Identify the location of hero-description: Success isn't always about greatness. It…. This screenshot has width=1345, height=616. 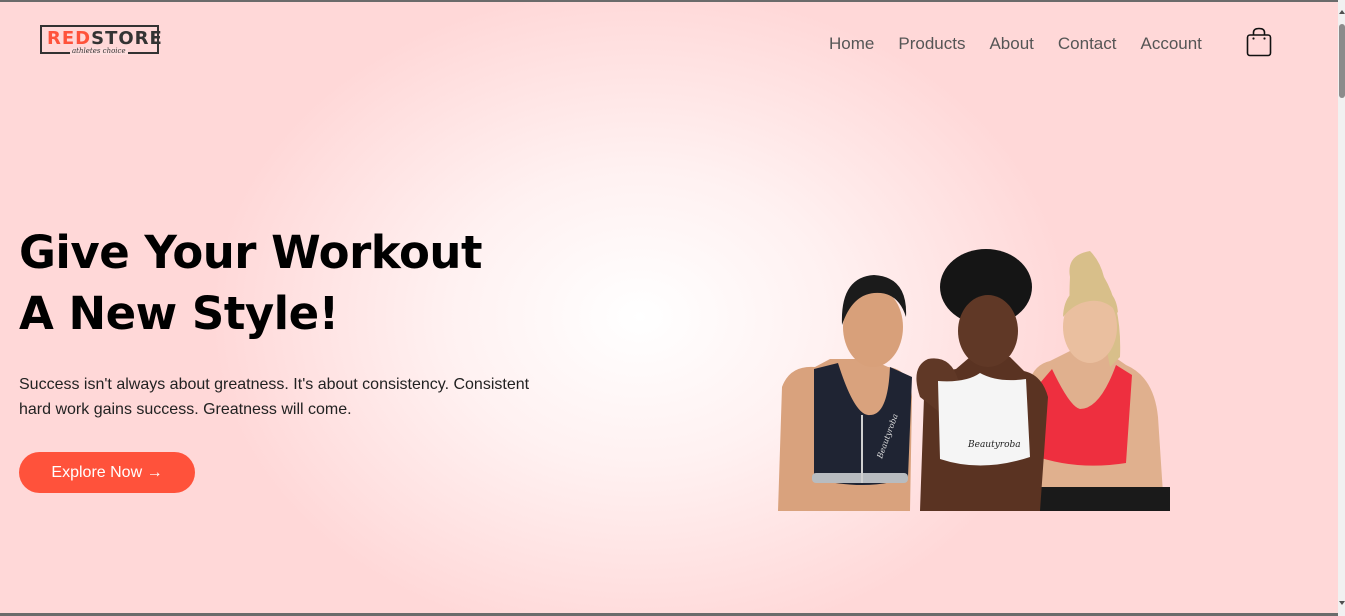
(319, 397).